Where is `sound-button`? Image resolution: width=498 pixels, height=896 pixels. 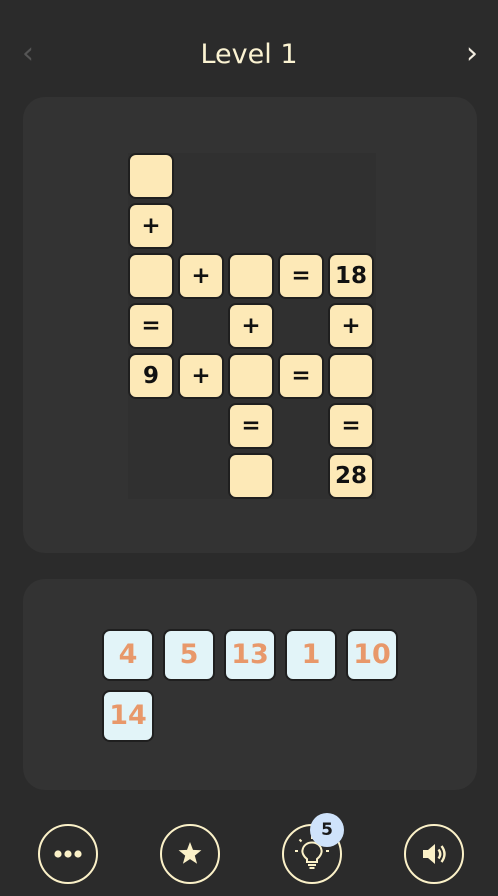
sound-button is located at coordinates (434, 854).